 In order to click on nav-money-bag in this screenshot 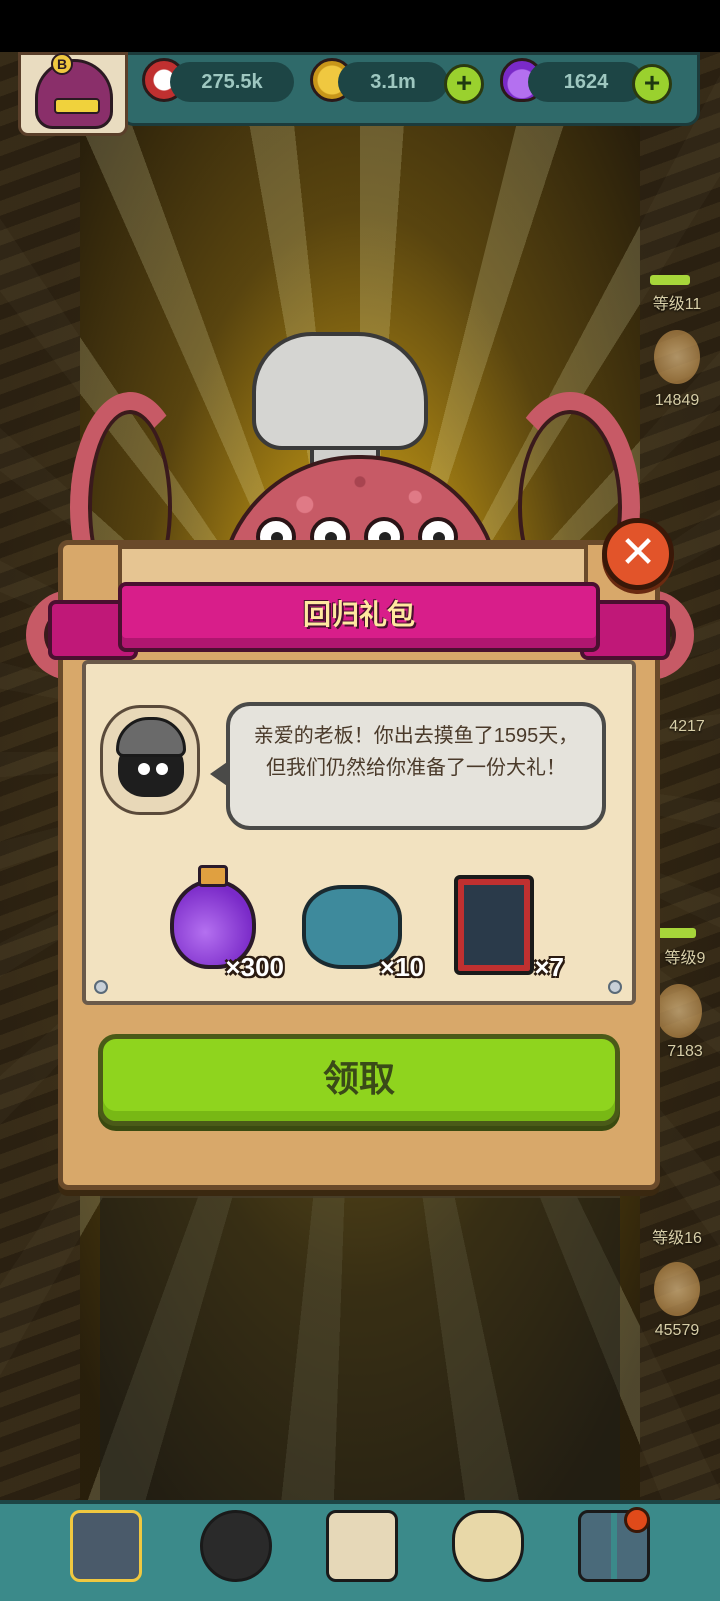, I will do `click(488, 1545)`.